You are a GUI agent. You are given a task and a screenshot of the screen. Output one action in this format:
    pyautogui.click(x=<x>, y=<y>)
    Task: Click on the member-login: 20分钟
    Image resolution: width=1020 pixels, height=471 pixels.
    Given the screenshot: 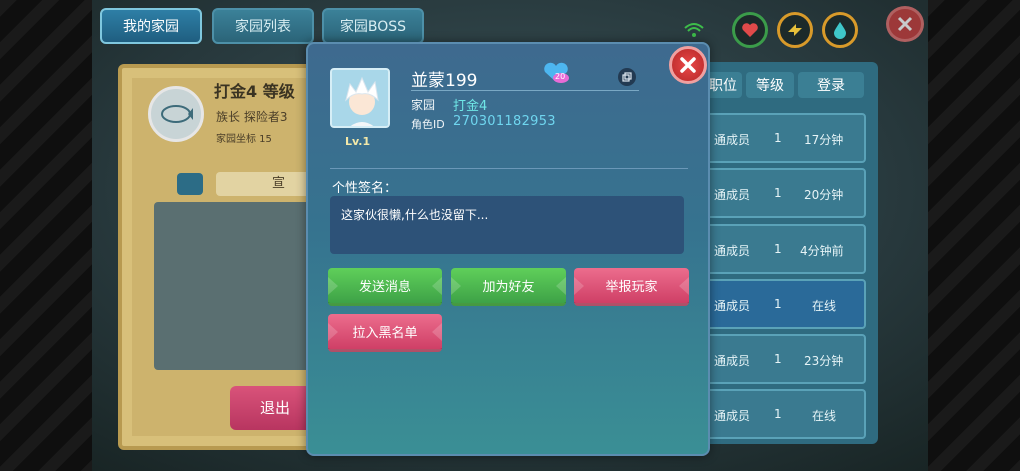 What is the action you would take?
    pyautogui.click(x=824, y=195)
    